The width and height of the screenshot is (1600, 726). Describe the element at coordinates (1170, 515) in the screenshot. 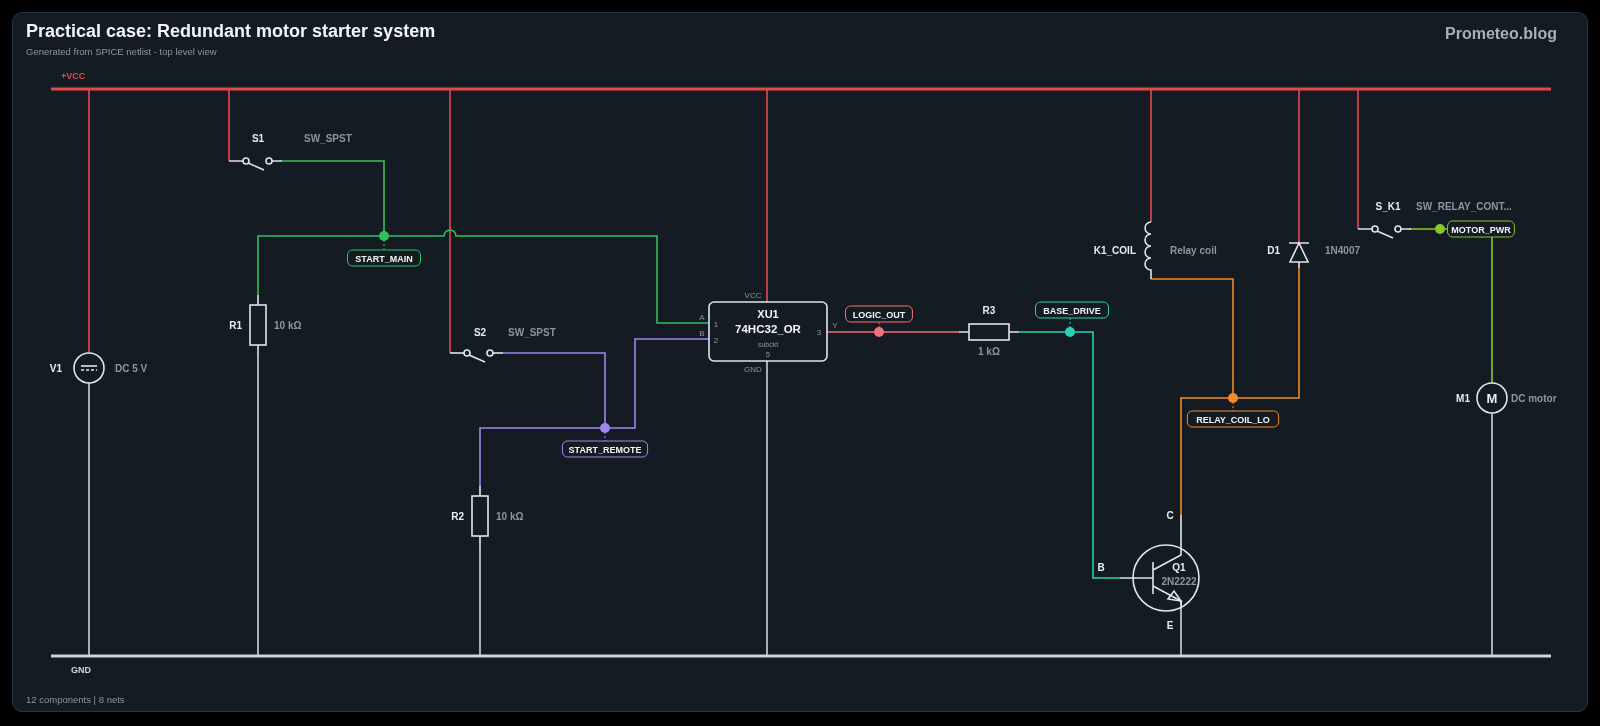

I see `pin-label: C` at that location.